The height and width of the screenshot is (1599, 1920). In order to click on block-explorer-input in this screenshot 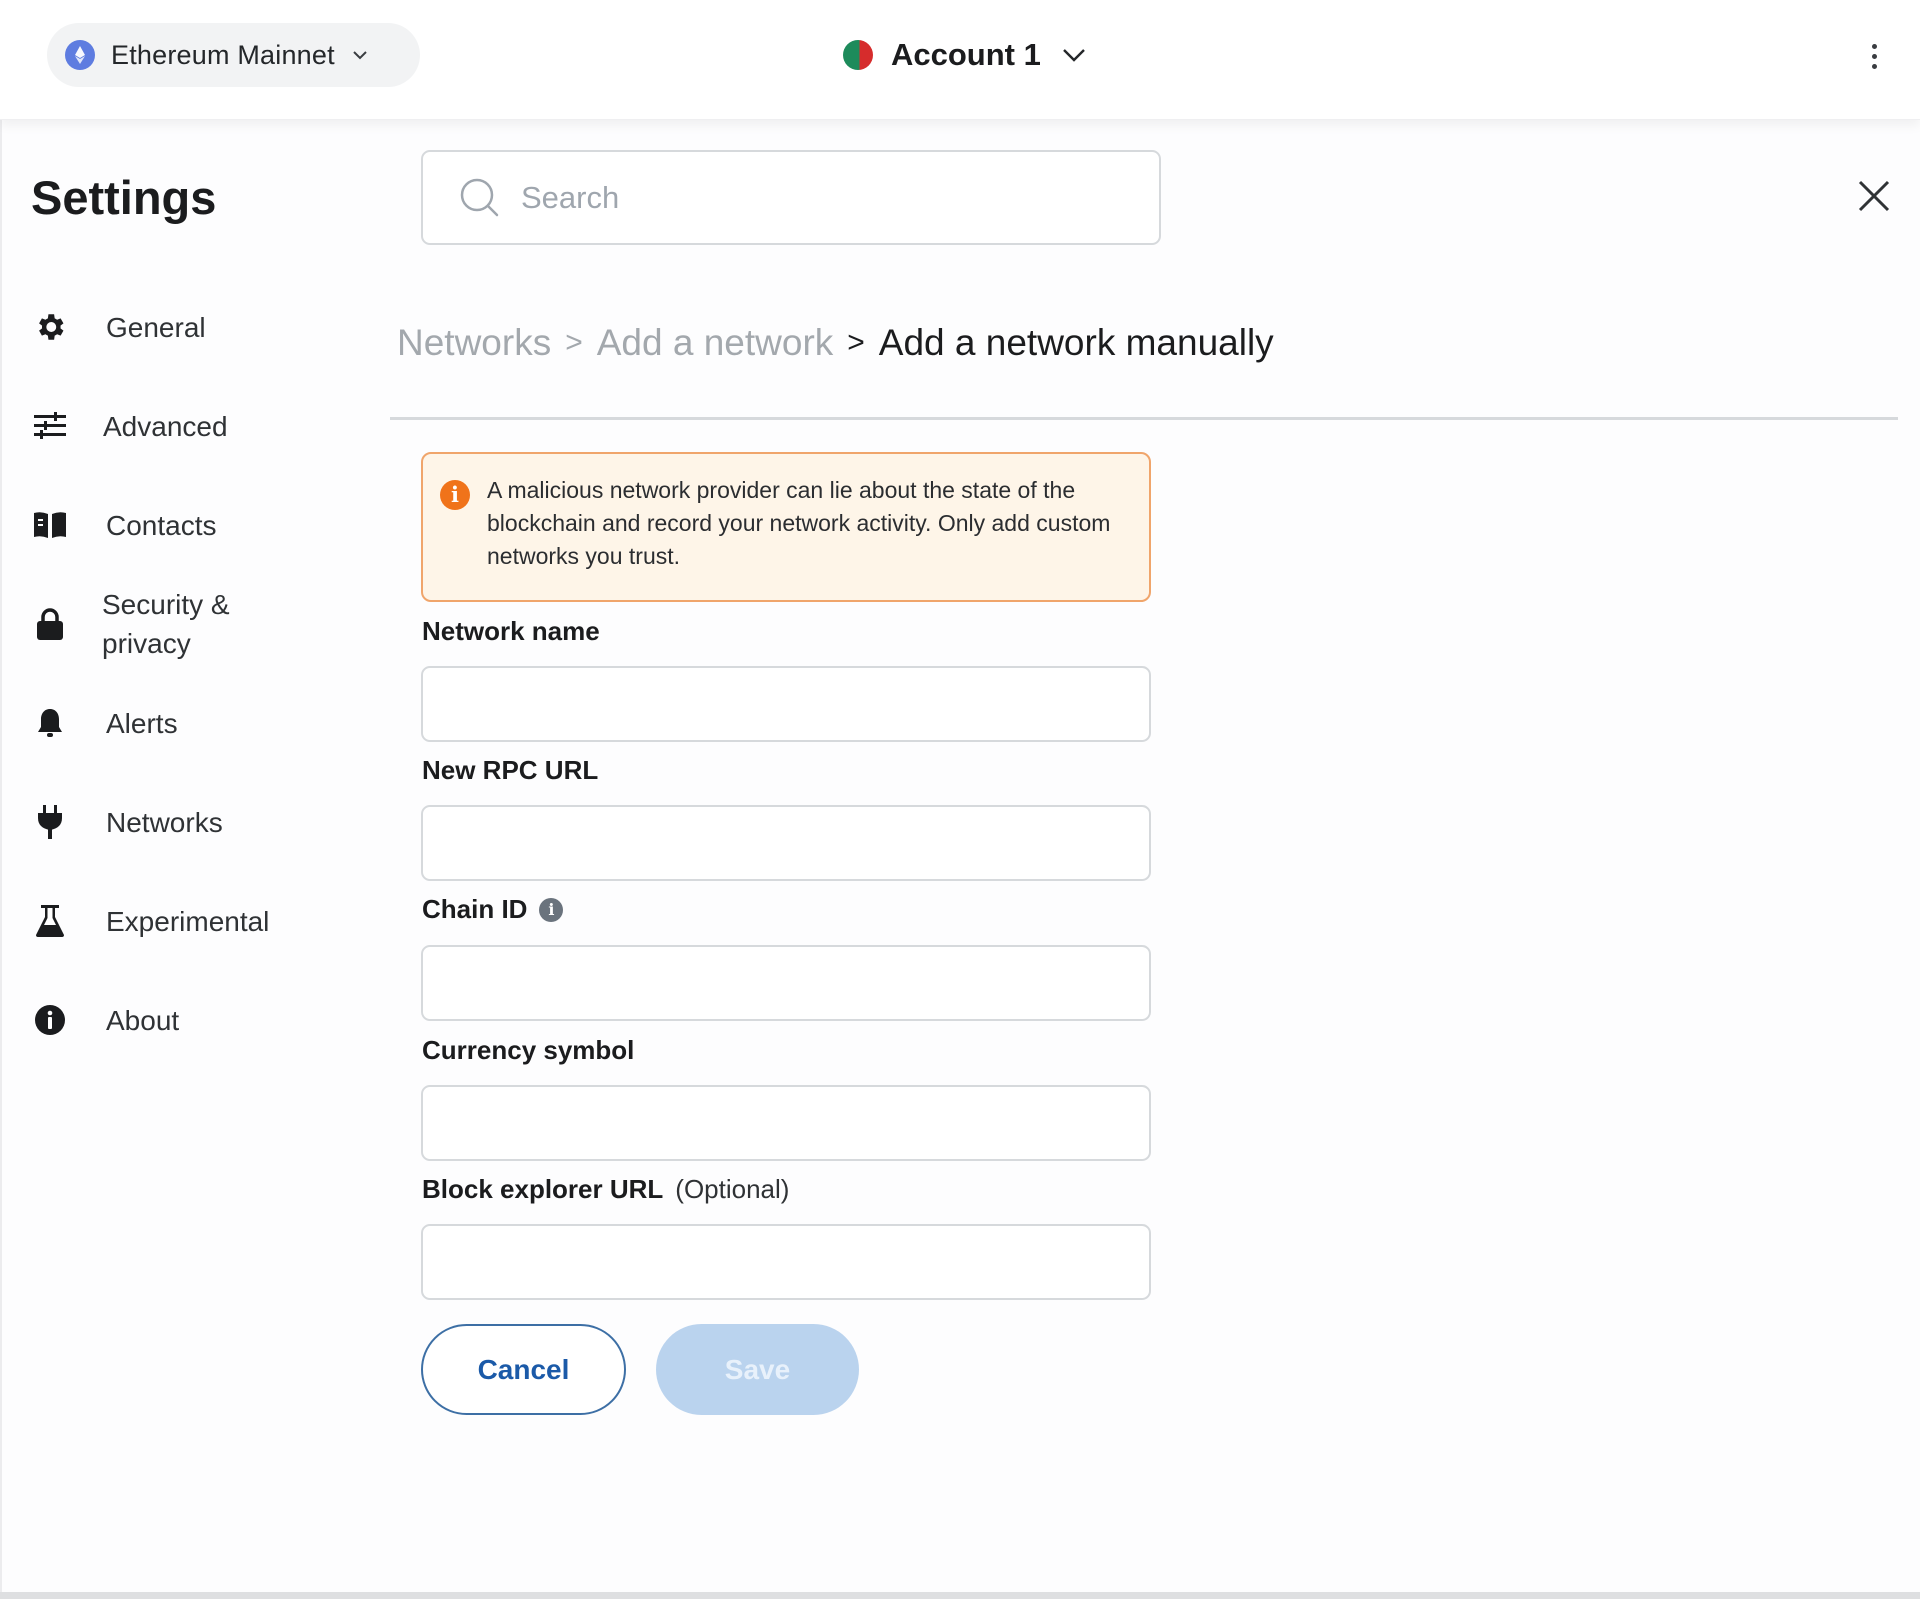, I will do `click(786, 1262)`.